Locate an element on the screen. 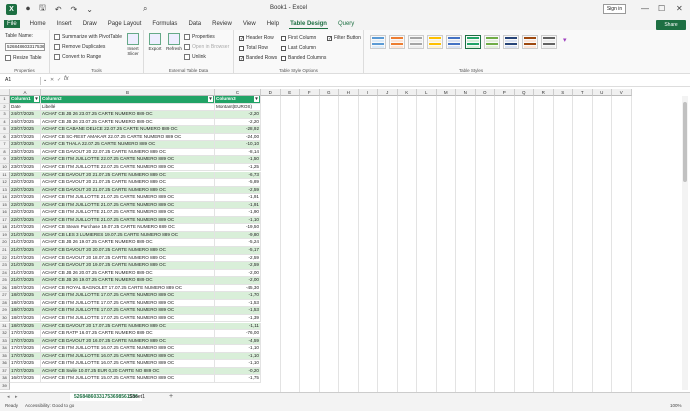 The height and width of the screenshot is (411, 690). date-cell: 17/07/2025 is located at coordinates (25, 341).